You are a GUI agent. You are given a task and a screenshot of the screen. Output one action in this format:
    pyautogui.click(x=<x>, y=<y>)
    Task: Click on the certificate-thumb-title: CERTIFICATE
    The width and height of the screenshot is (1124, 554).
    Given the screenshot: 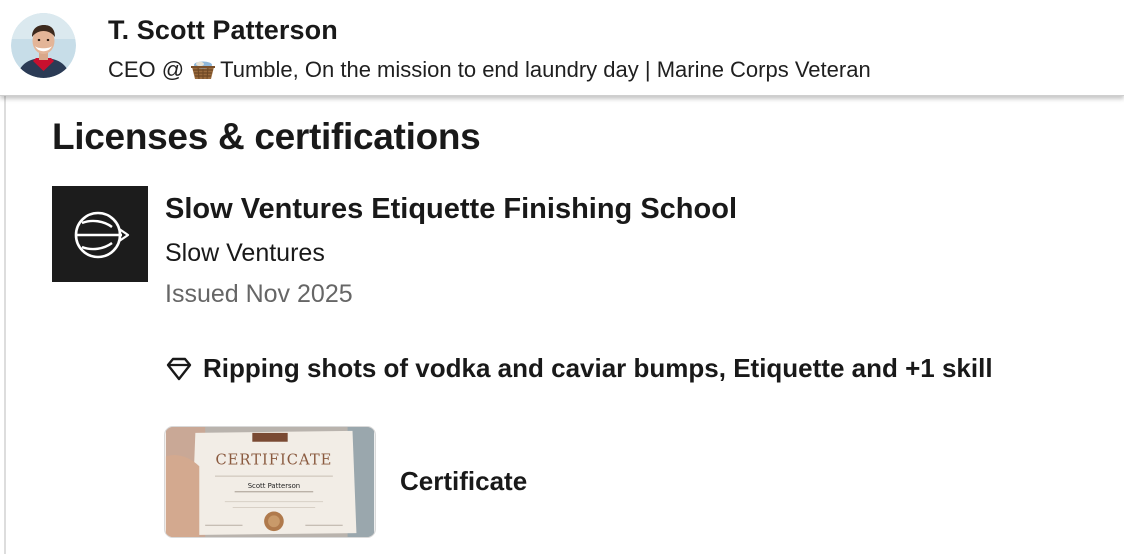 What is the action you would take?
    pyautogui.click(x=273, y=459)
    